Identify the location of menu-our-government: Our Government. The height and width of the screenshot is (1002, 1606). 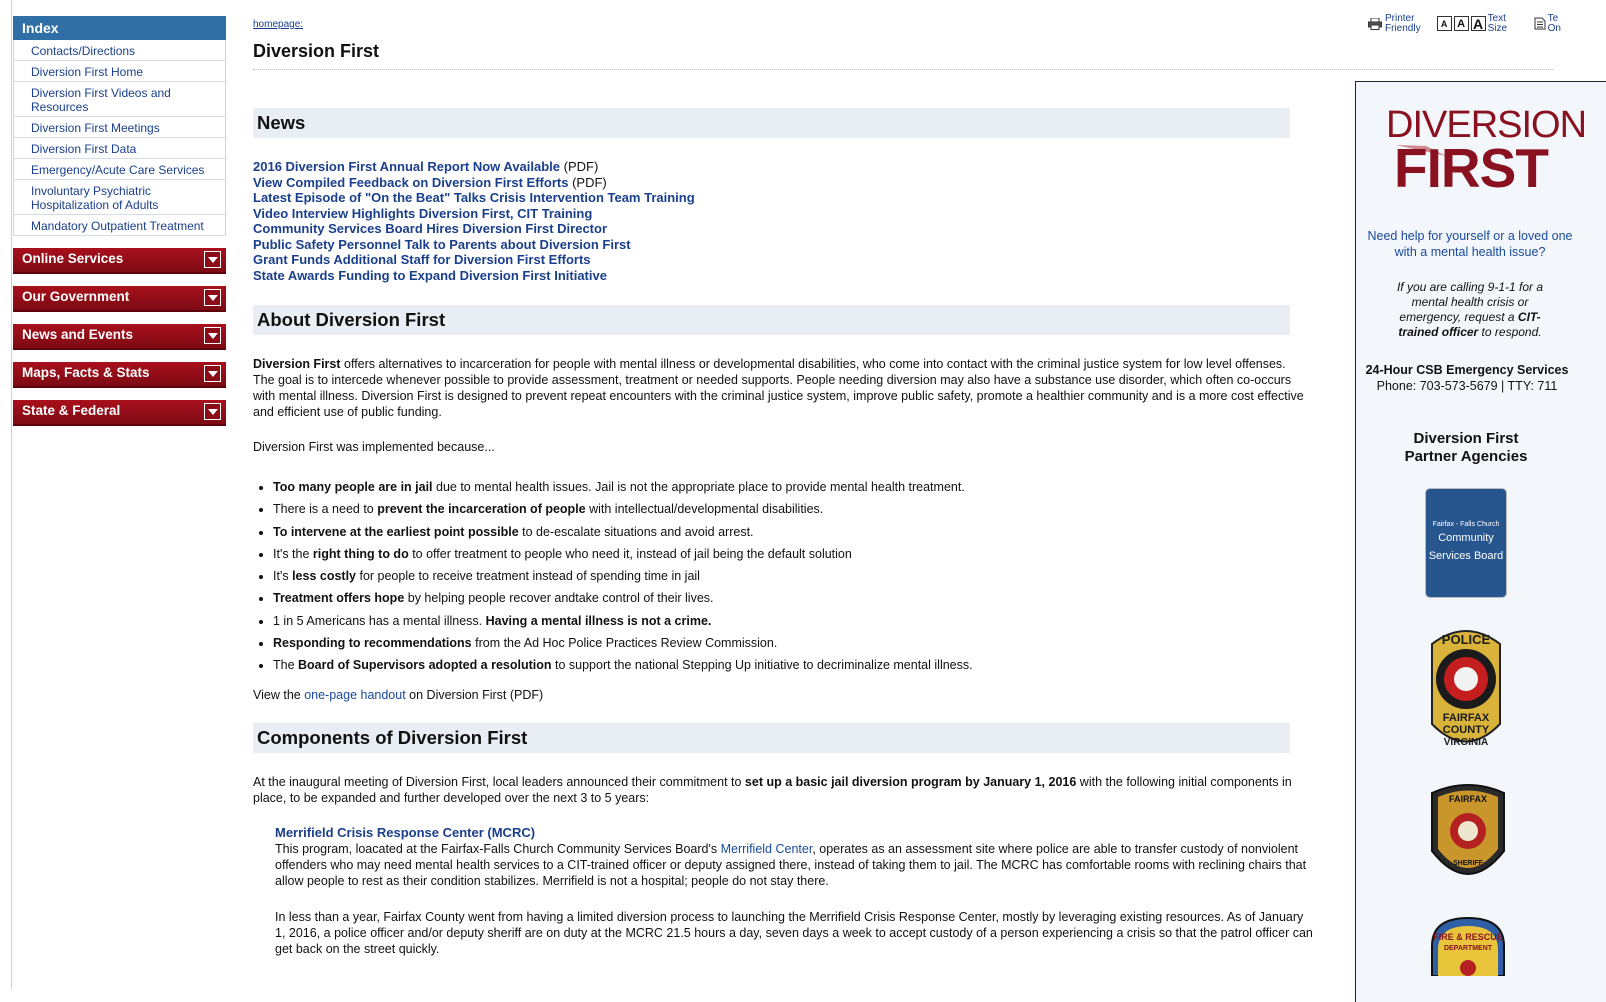
(119, 299).